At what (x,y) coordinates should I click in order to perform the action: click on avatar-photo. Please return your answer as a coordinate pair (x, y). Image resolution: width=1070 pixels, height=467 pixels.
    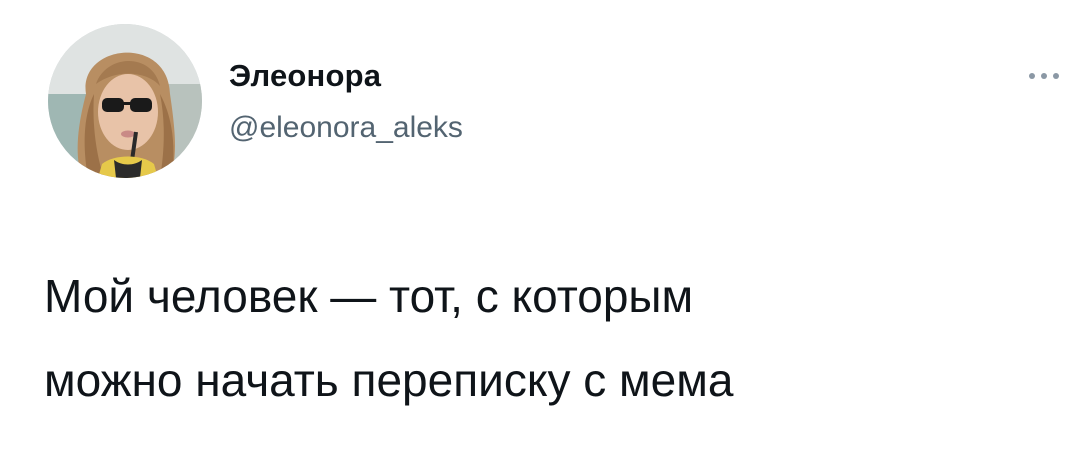
    Looking at the image, I should click on (125, 101).